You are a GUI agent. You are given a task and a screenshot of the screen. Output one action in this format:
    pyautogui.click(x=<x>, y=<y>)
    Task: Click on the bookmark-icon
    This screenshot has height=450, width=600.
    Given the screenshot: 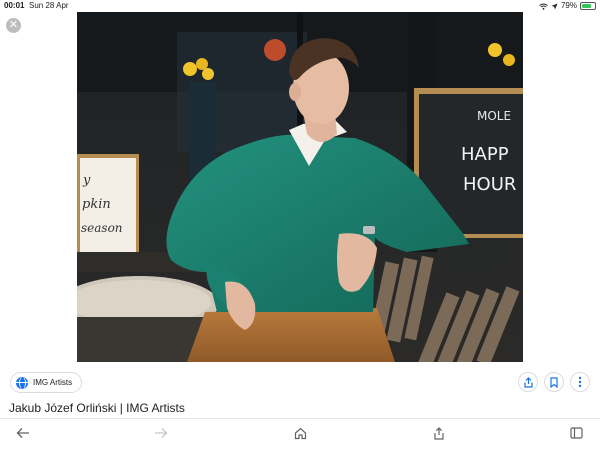 What is the action you would take?
    pyautogui.click(x=554, y=382)
    